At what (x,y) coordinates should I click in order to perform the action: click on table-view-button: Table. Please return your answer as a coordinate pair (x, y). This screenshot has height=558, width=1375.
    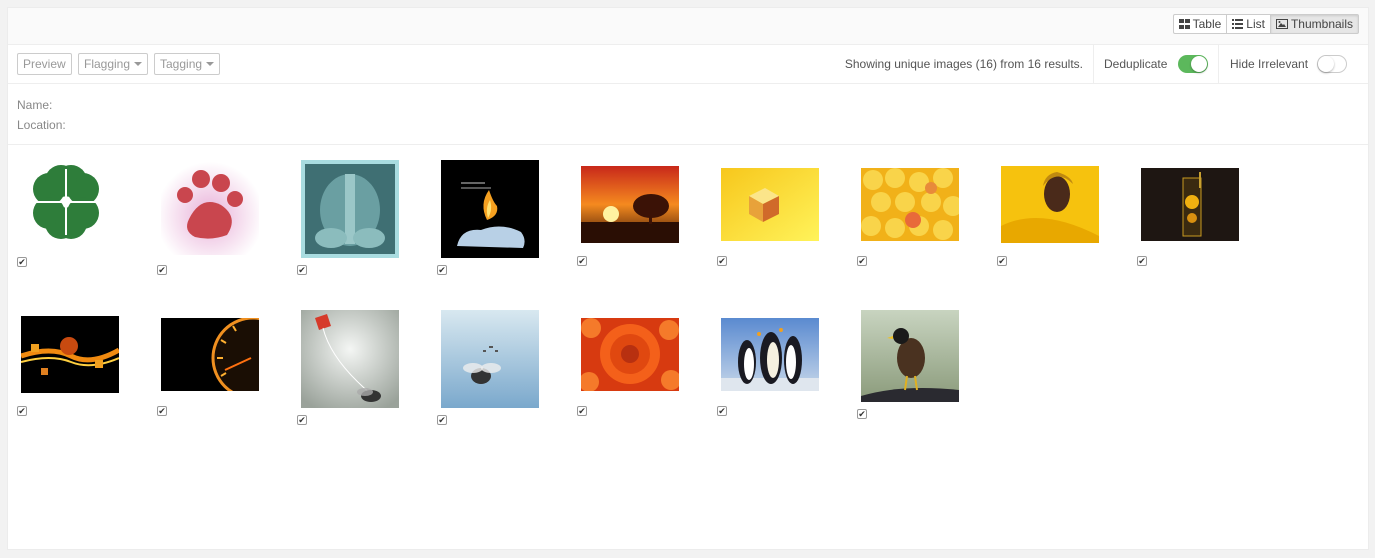
    Looking at the image, I should click on (1200, 24).